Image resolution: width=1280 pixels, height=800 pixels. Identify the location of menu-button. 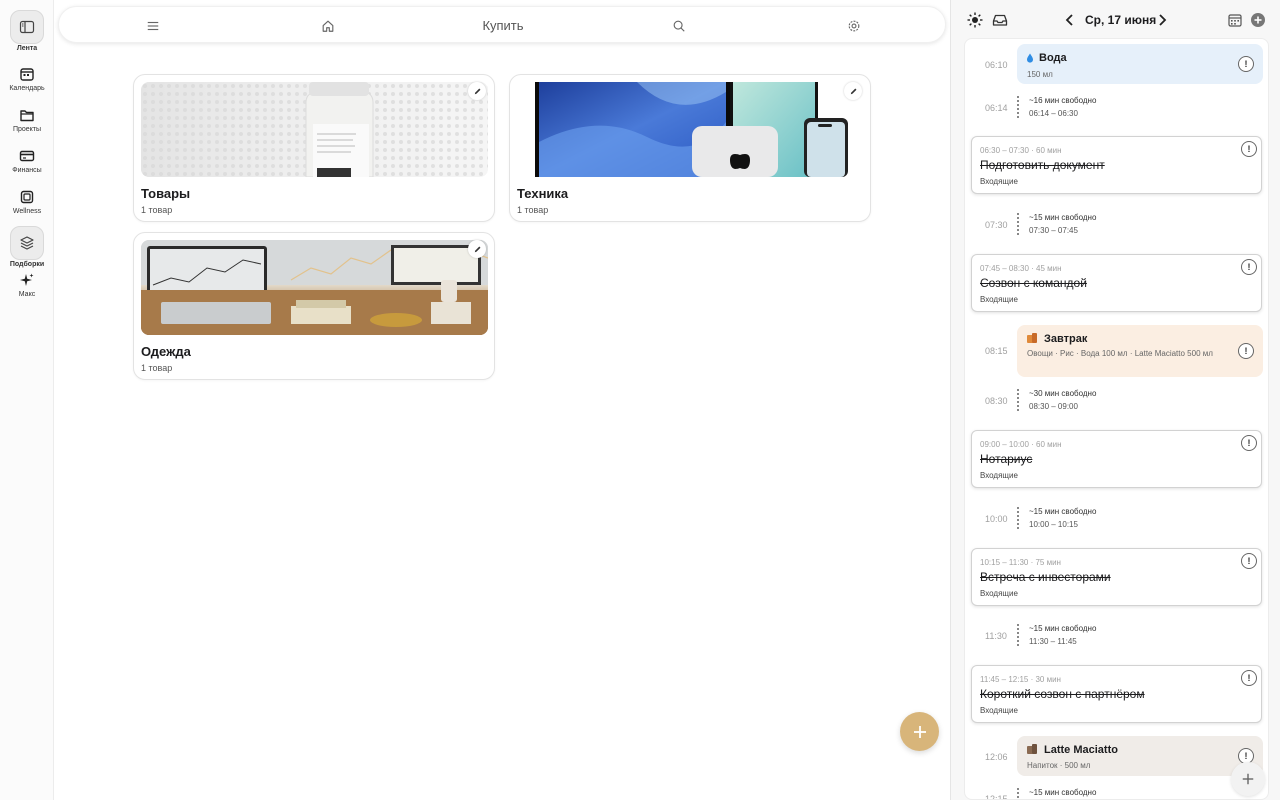
(153, 25).